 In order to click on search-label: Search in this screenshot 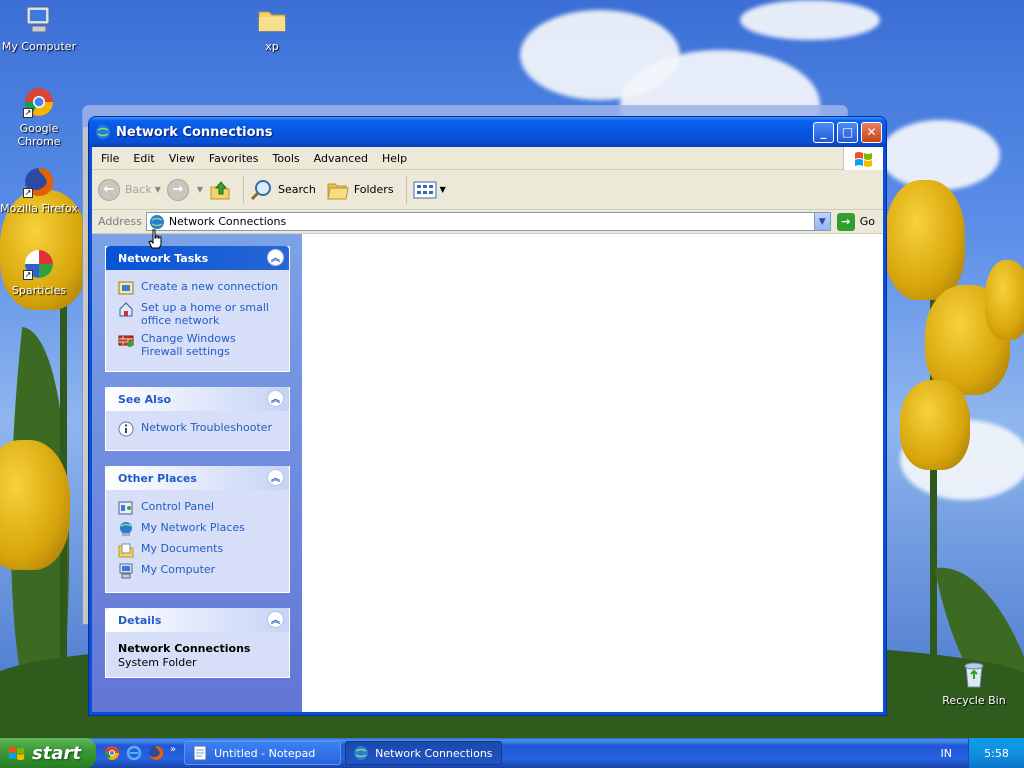, I will do `click(297, 189)`.